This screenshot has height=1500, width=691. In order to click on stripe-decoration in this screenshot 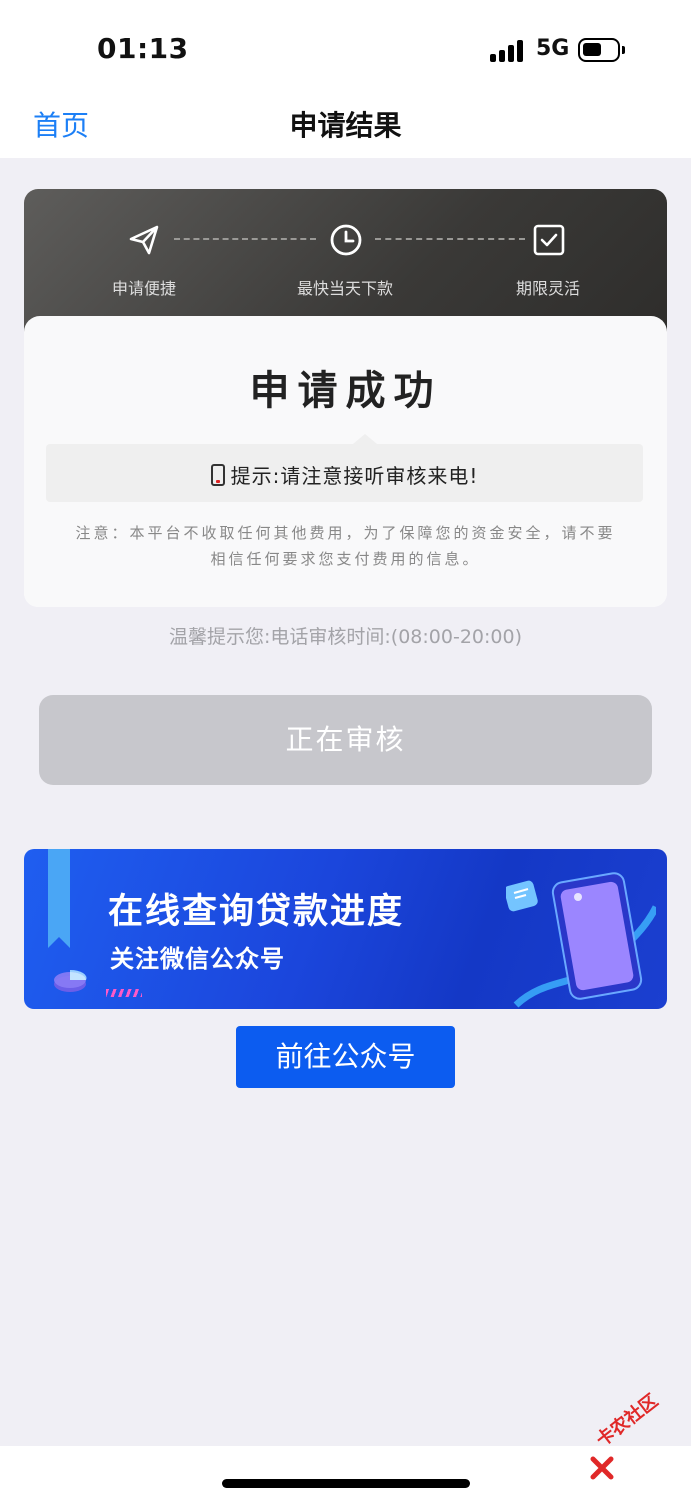, I will do `click(124, 993)`.